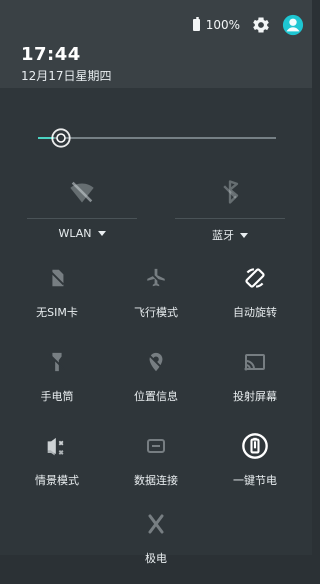  What do you see at coordinates (57, 396) in the screenshot?
I see `tile-label: 手电筒` at bounding box center [57, 396].